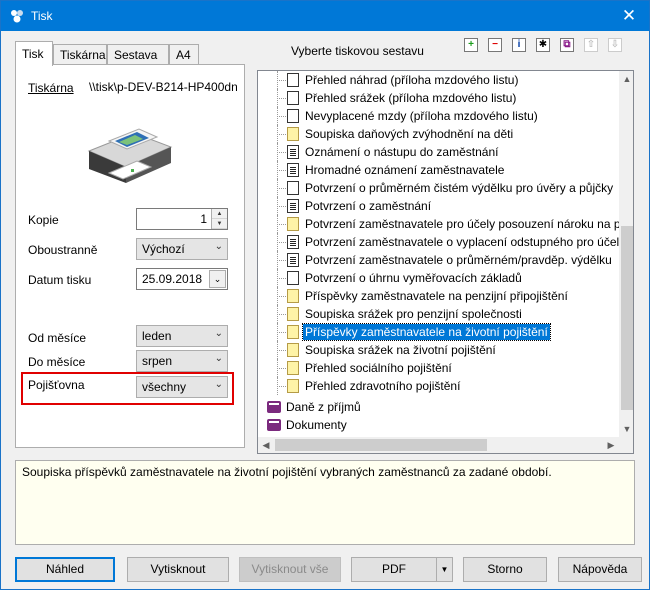 The image size is (650, 590). I want to click on tree-item-label: Přehled sociálního pojištění, so click(378, 368).